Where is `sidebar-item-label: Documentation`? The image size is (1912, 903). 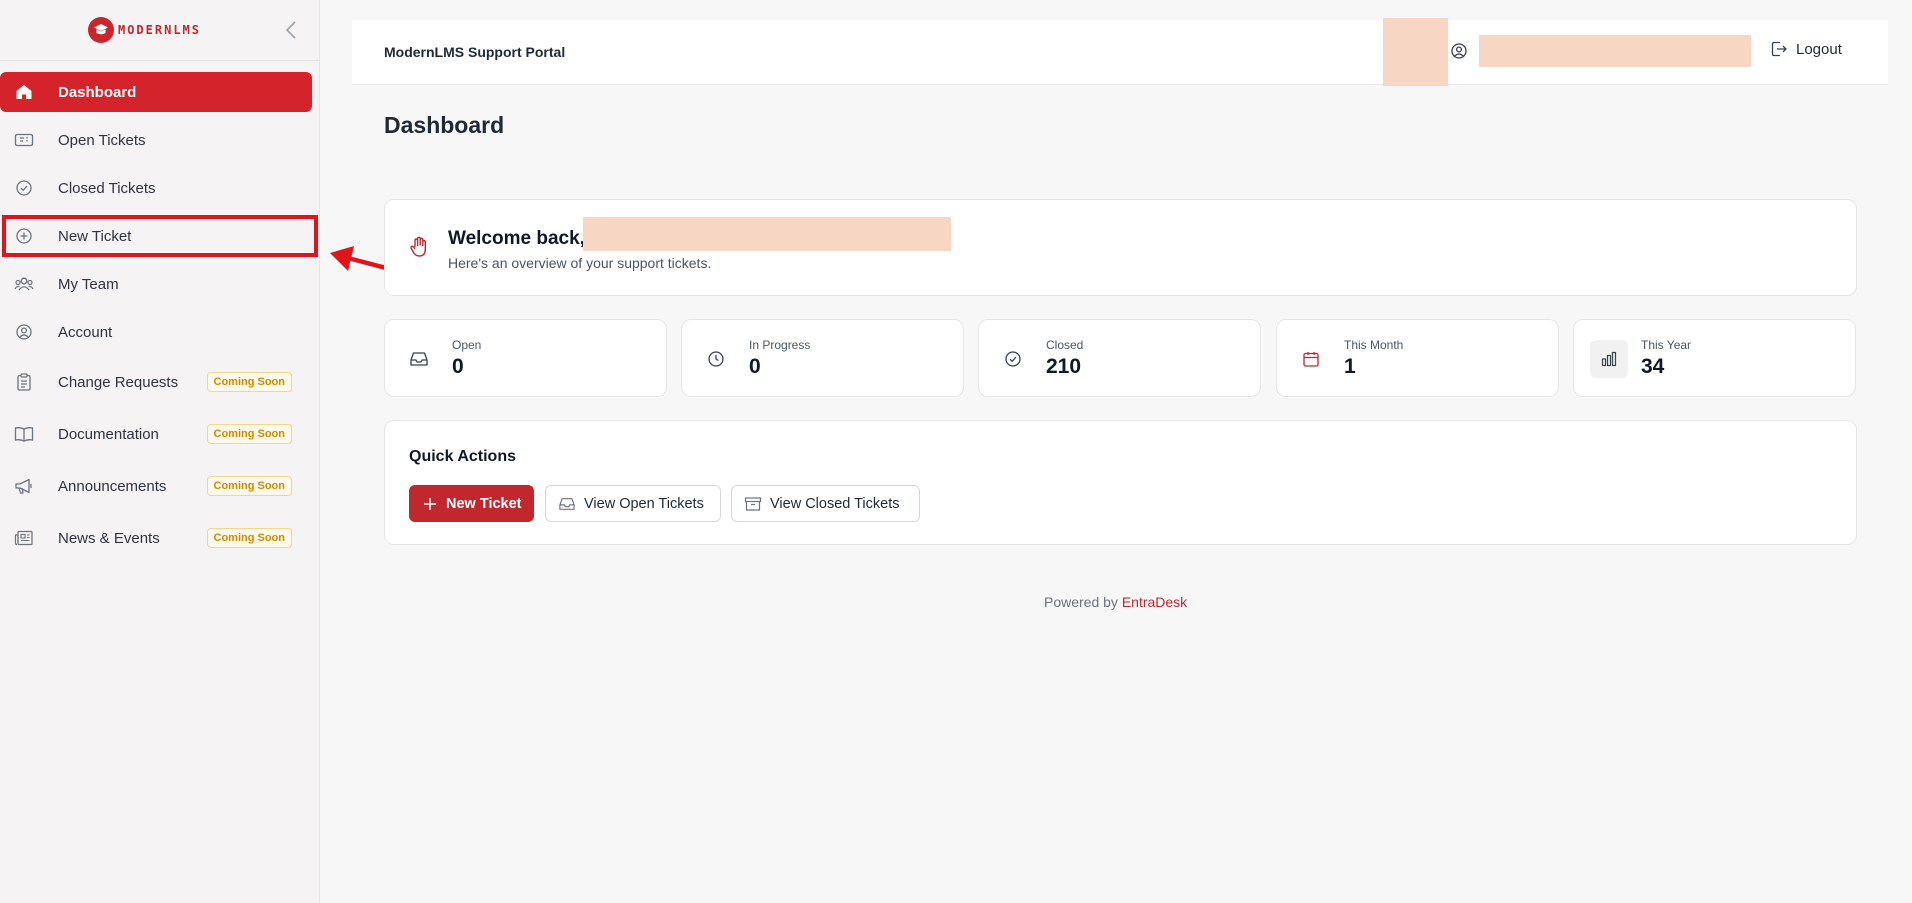
sidebar-item-label: Documentation is located at coordinates (108, 434).